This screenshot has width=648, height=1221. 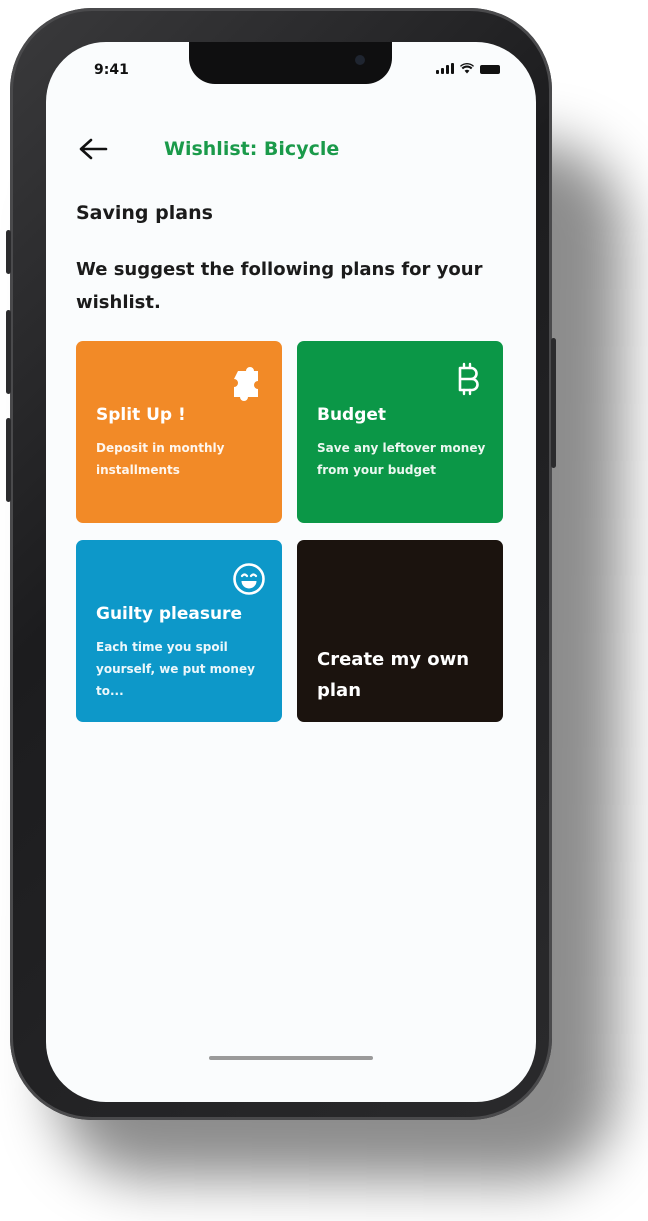 What do you see at coordinates (400, 631) in the screenshot?
I see `plan-card-create-own: Create my own plan` at bounding box center [400, 631].